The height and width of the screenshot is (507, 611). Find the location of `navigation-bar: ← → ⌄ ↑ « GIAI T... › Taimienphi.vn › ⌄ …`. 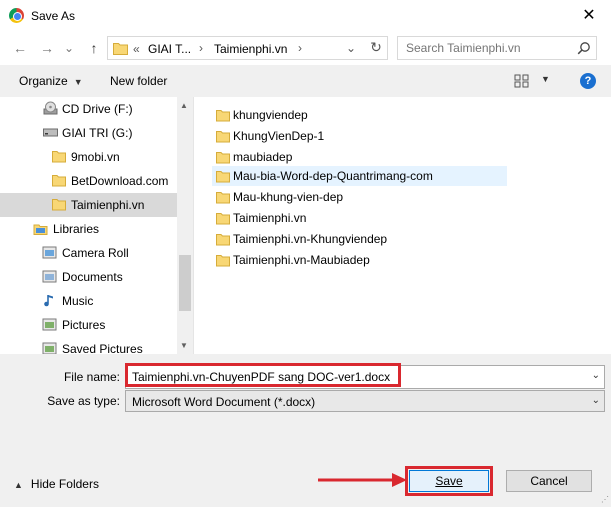

navigation-bar: ← → ⌄ ↑ « GIAI T... › Taimienphi.vn › ⌄ … is located at coordinates (305, 48).